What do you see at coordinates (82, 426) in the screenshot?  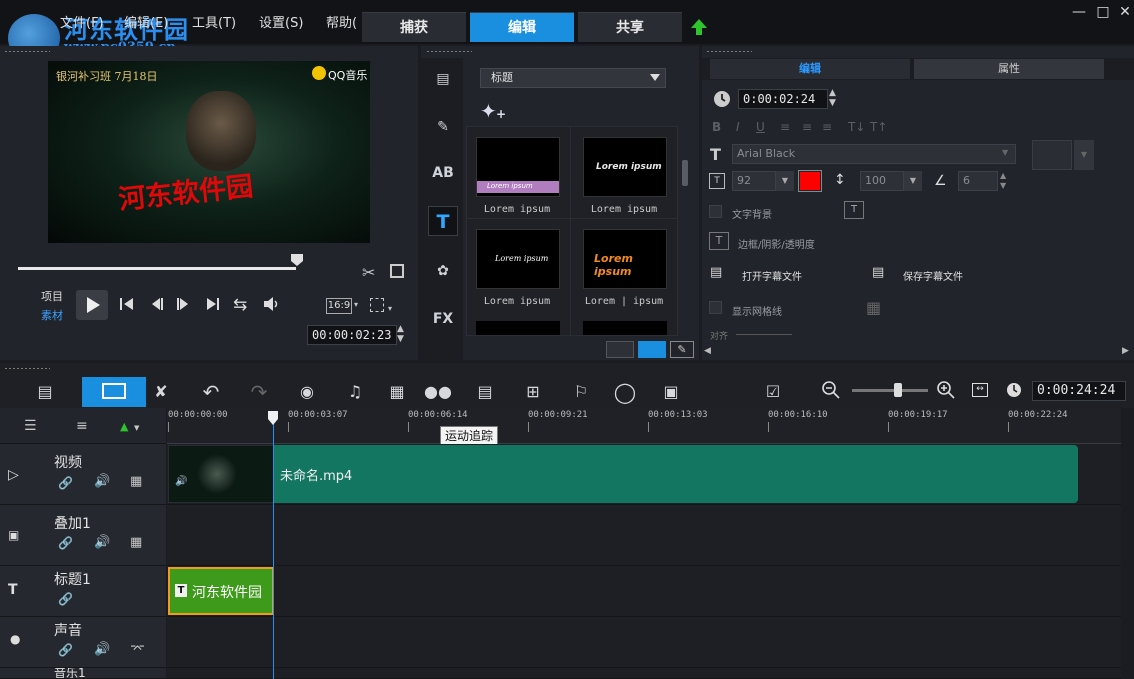 I see `add-track-icon: ≡` at bounding box center [82, 426].